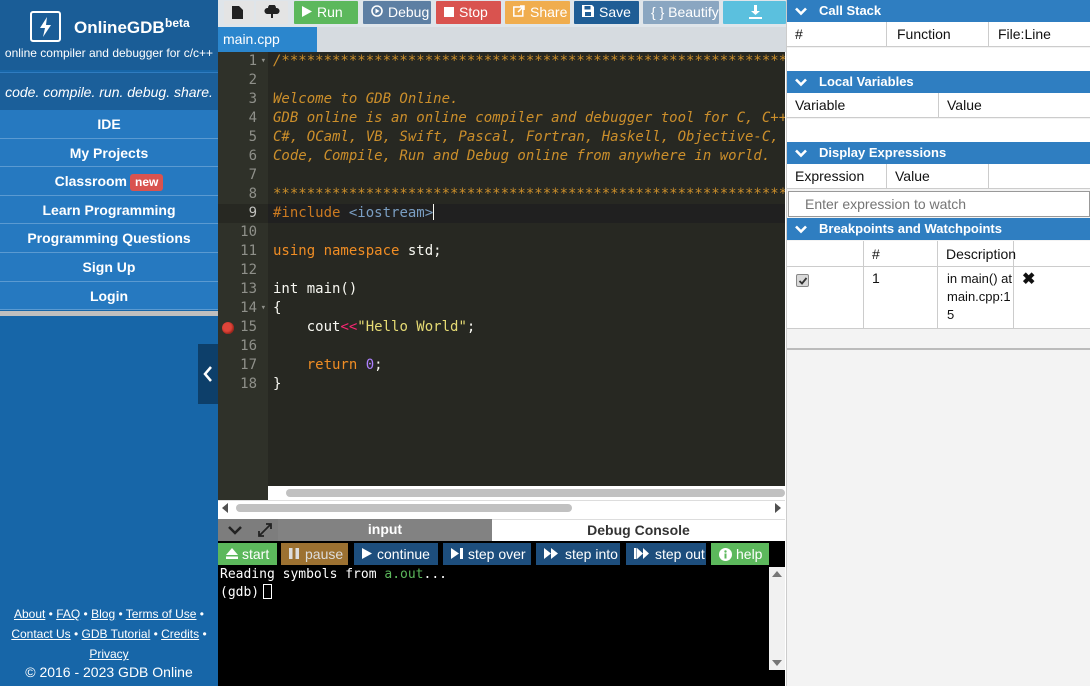 This screenshot has height=686, width=1090. I want to click on console-prompt-line: (gdb), so click(246, 592).